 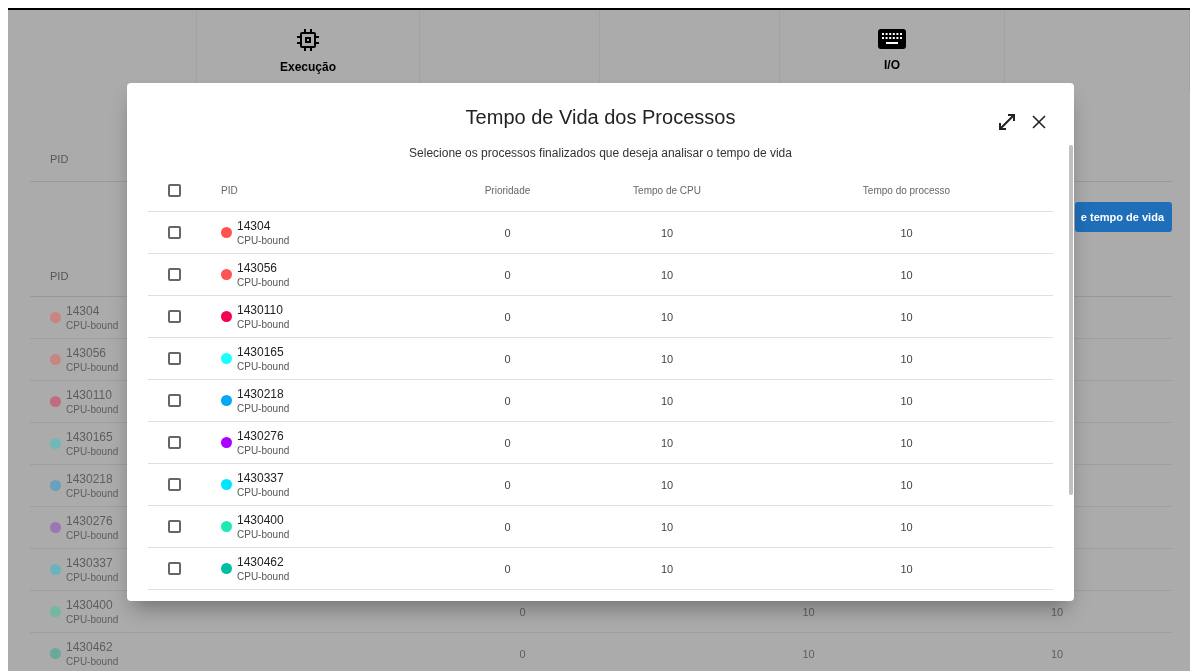 What do you see at coordinates (307, 67) in the screenshot?
I see `tab-label: Execução` at bounding box center [307, 67].